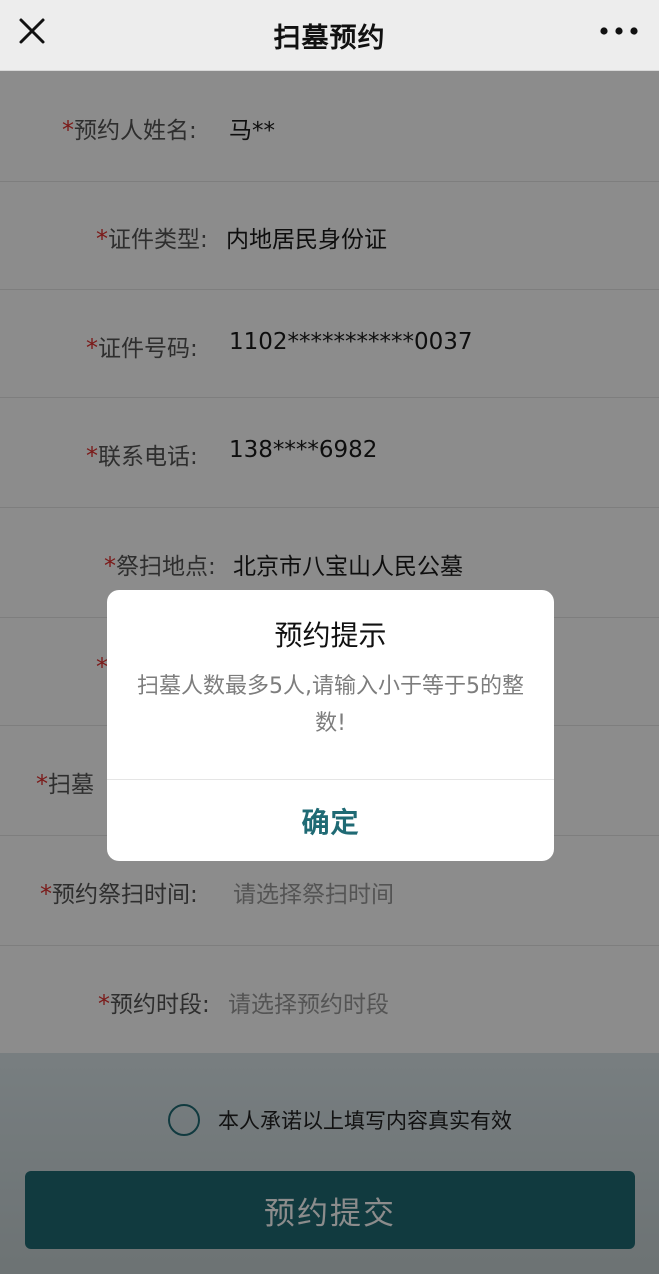  Describe the element at coordinates (330, 820) in the screenshot. I see `confirm-button: 确定` at that location.